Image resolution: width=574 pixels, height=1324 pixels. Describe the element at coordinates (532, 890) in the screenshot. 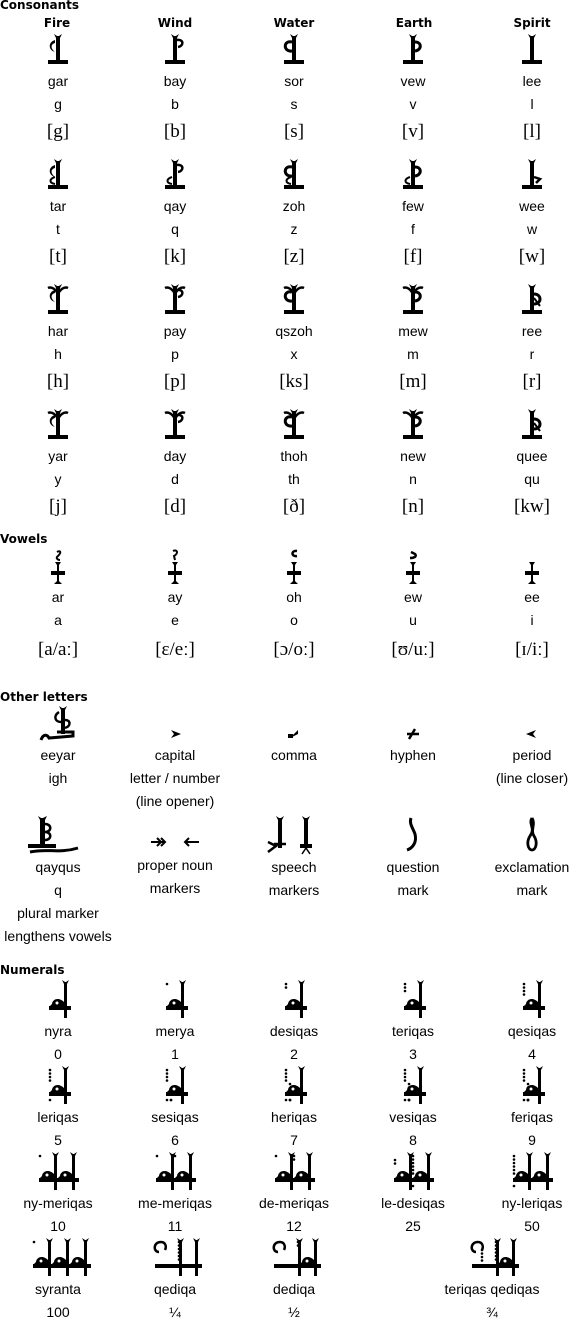

I see `description-line: mark` at that location.